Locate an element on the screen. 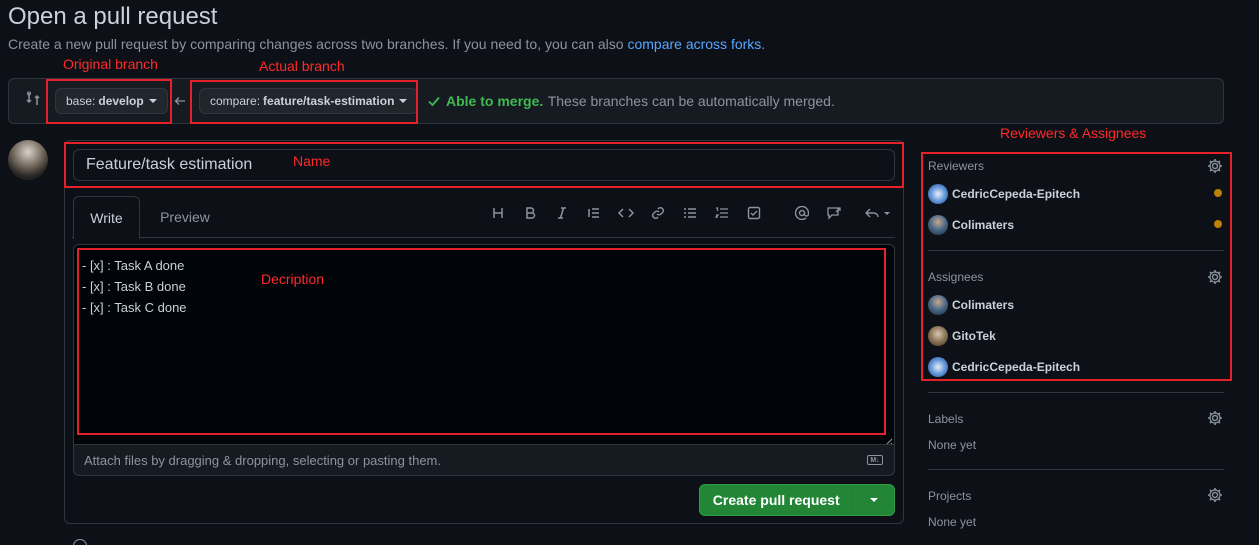 The height and width of the screenshot is (545, 1259). assignee-name: Colimaters is located at coordinates (983, 305).